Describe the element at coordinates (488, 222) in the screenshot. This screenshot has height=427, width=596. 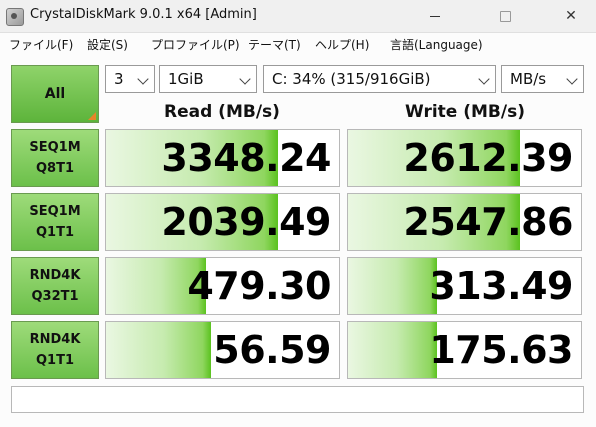
I see `write-value: 2547.86` at that location.